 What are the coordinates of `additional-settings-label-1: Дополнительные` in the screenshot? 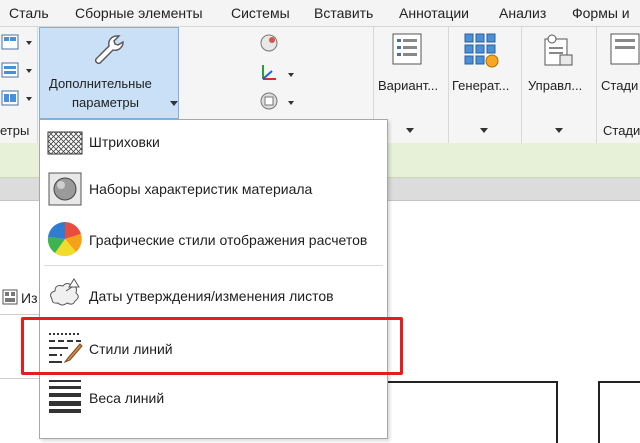 It's located at (100, 83).